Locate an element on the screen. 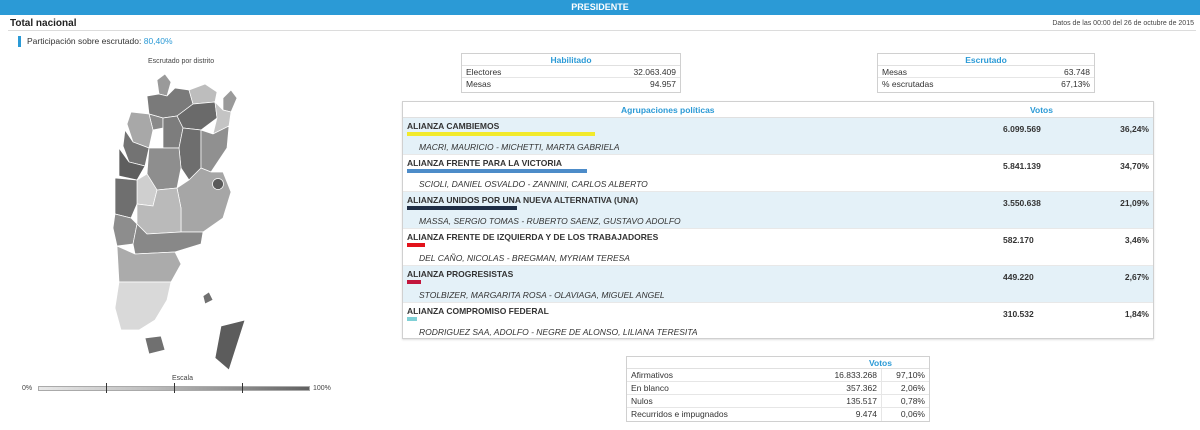 Image resolution: width=1200 pixels, height=430 pixels. party-percentage: 36,24% is located at coordinates (1134, 129).